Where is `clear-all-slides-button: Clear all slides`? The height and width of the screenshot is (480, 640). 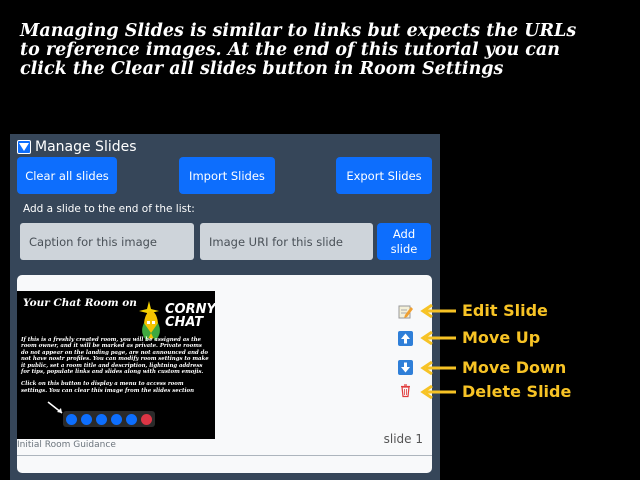
clear-all-slides-button: Clear all slides is located at coordinates (67, 175).